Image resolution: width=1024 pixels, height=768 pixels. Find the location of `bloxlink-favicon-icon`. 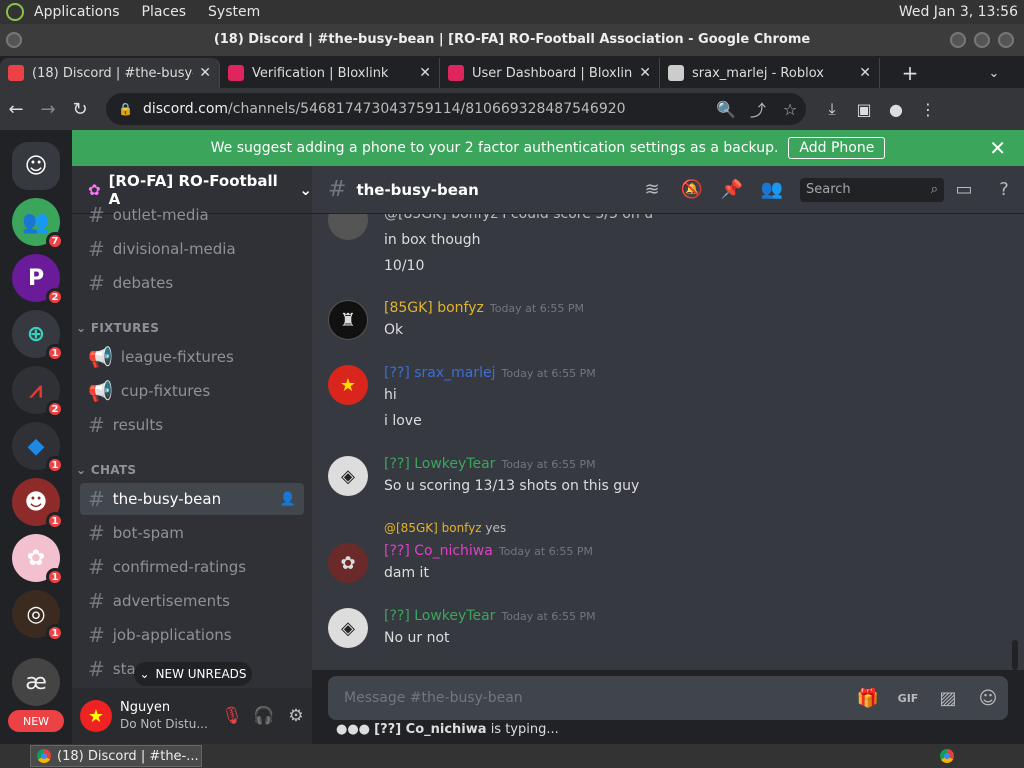

bloxlink-favicon-icon is located at coordinates (456, 73).